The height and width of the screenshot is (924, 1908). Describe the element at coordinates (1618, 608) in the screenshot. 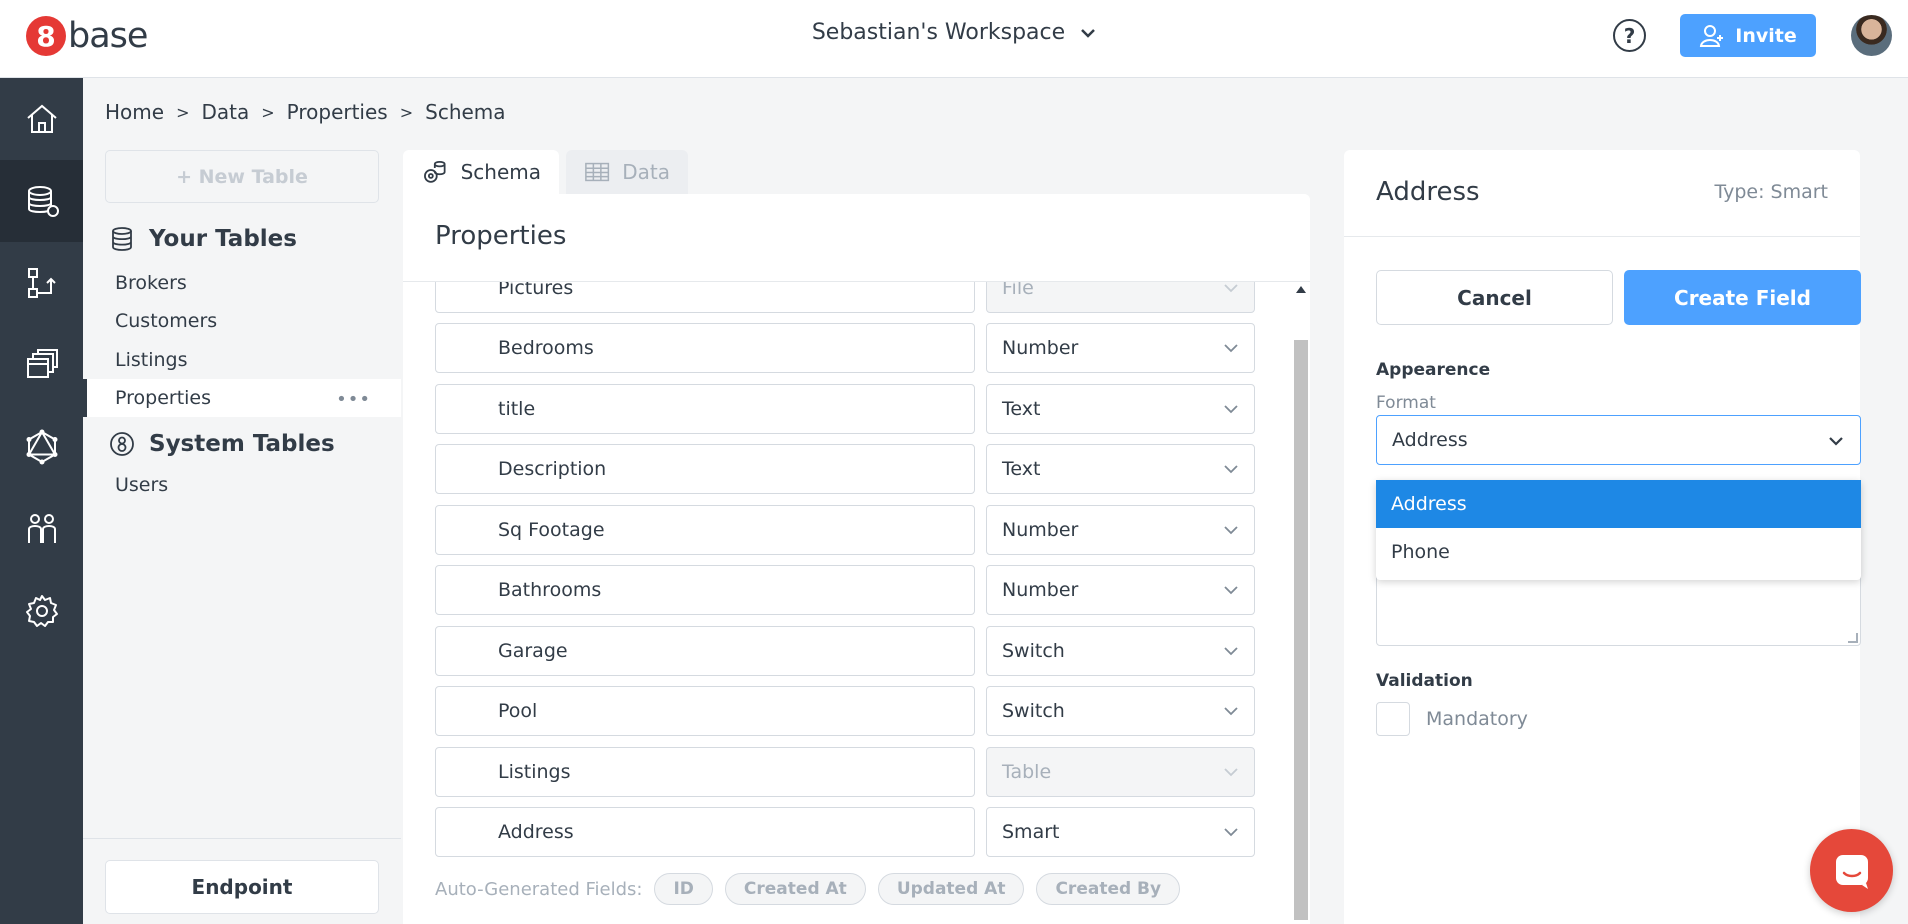

I see `text-area` at that location.